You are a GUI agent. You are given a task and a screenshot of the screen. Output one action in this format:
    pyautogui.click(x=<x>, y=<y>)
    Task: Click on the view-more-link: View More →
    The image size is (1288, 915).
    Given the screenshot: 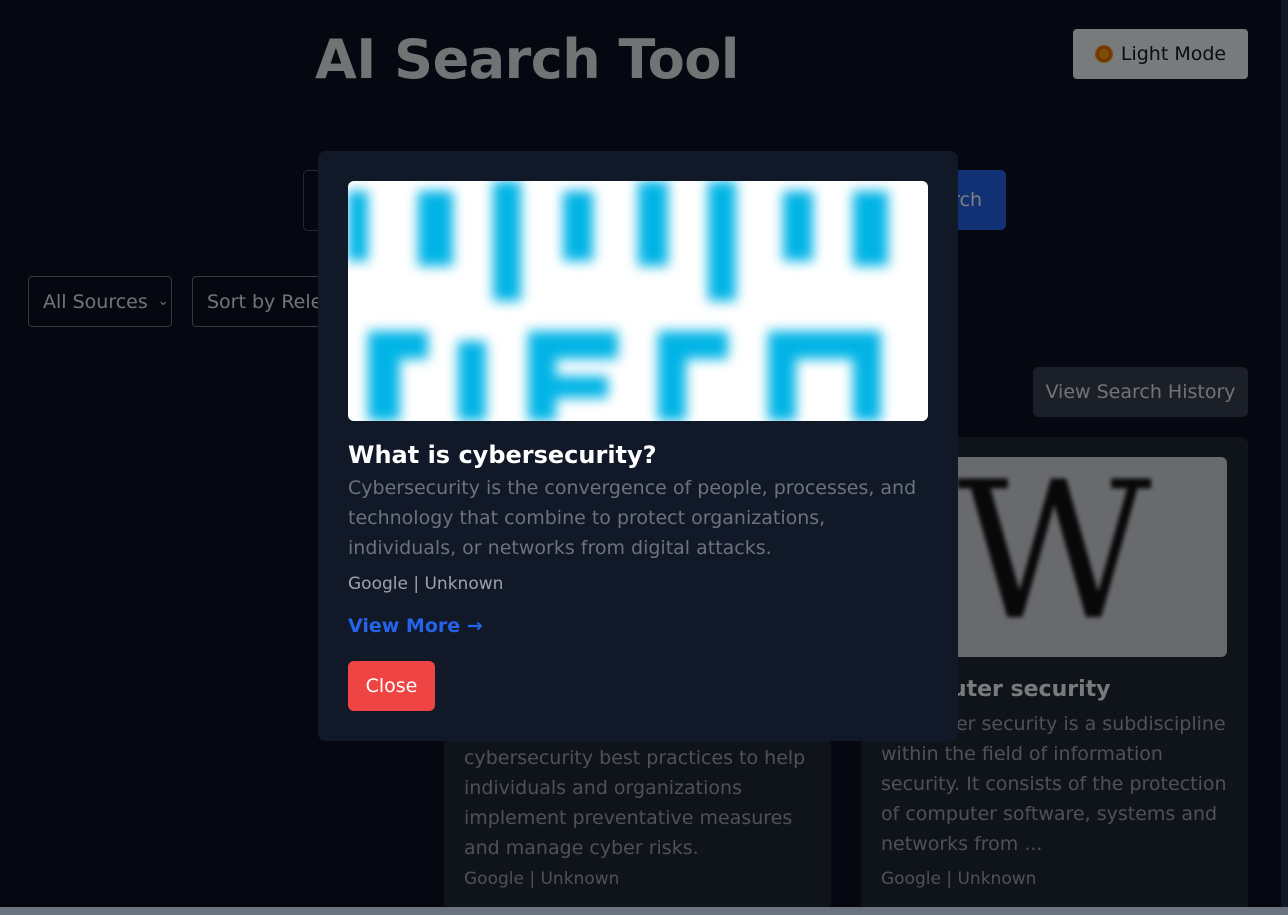 What is the action you would take?
    pyautogui.click(x=415, y=626)
    